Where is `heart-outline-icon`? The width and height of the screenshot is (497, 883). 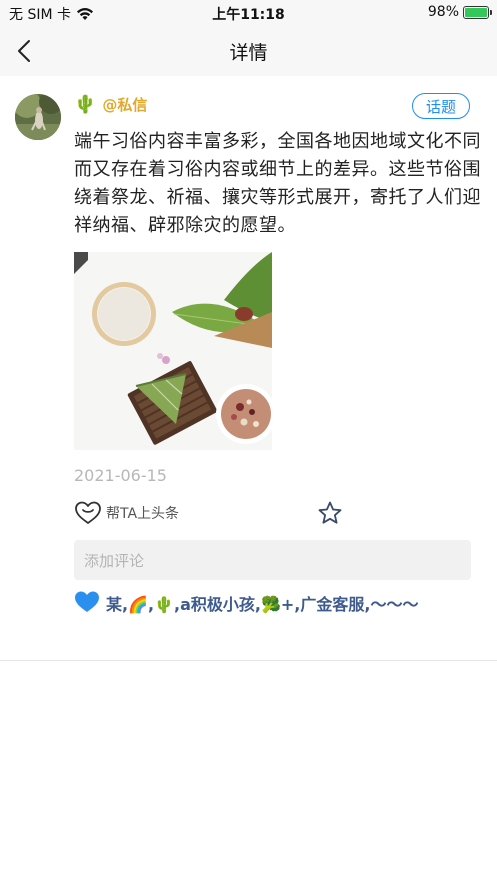 heart-outline-icon is located at coordinates (88, 512).